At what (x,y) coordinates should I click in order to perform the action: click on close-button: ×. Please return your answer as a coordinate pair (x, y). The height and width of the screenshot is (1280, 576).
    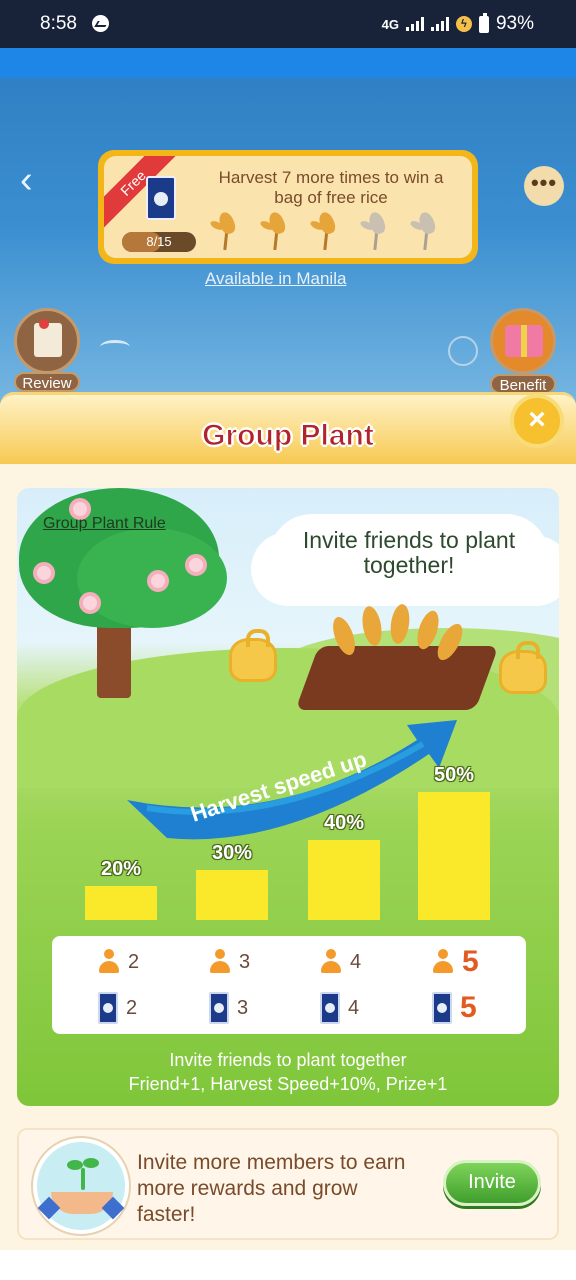
    Looking at the image, I should click on (537, 421).